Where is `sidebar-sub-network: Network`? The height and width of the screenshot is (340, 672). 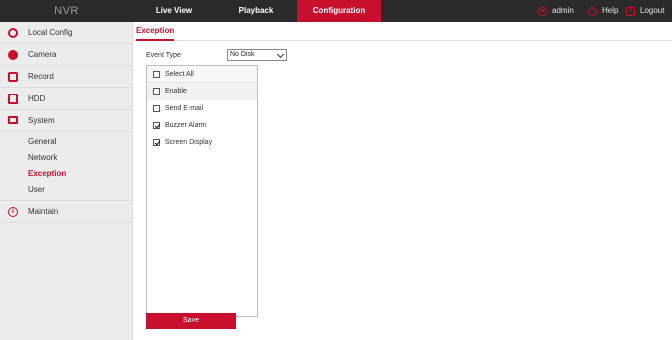 sidebar-sub-network: Network is located at coordinates (66, 158).